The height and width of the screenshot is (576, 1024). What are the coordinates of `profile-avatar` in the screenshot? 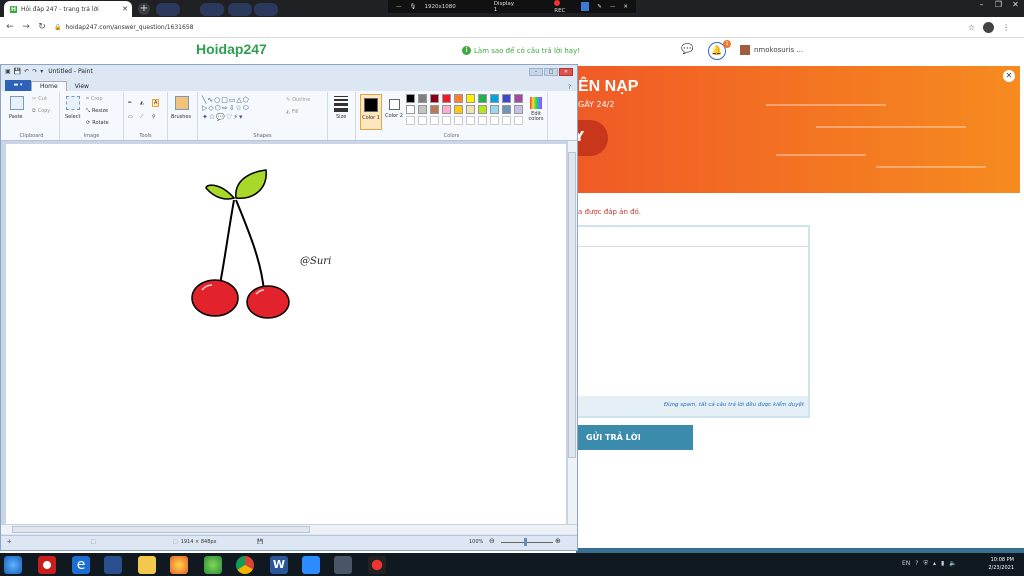 It's located at (989, 27).